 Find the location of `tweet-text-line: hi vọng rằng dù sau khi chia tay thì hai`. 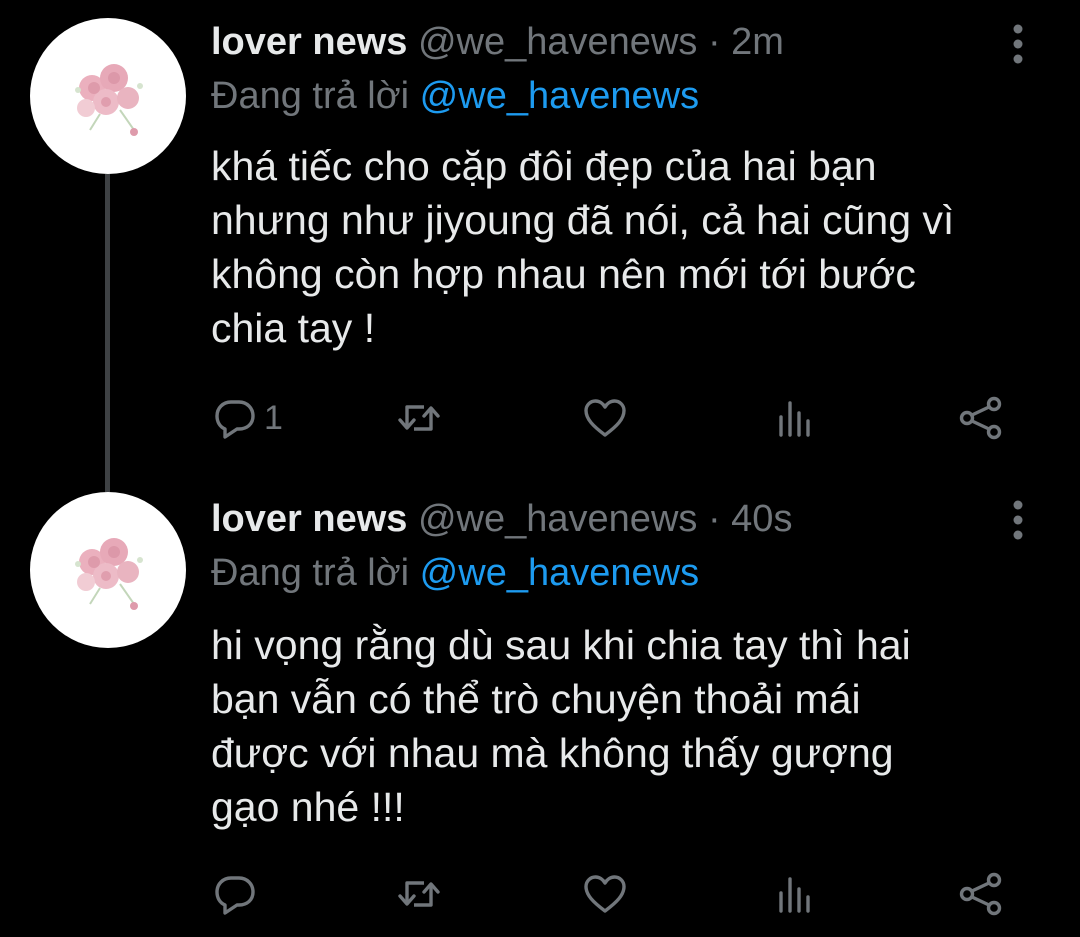

tweet-text-line: hi vọng rằng dù sau khi chia tay thì hai is located at coordinates (561, 645).